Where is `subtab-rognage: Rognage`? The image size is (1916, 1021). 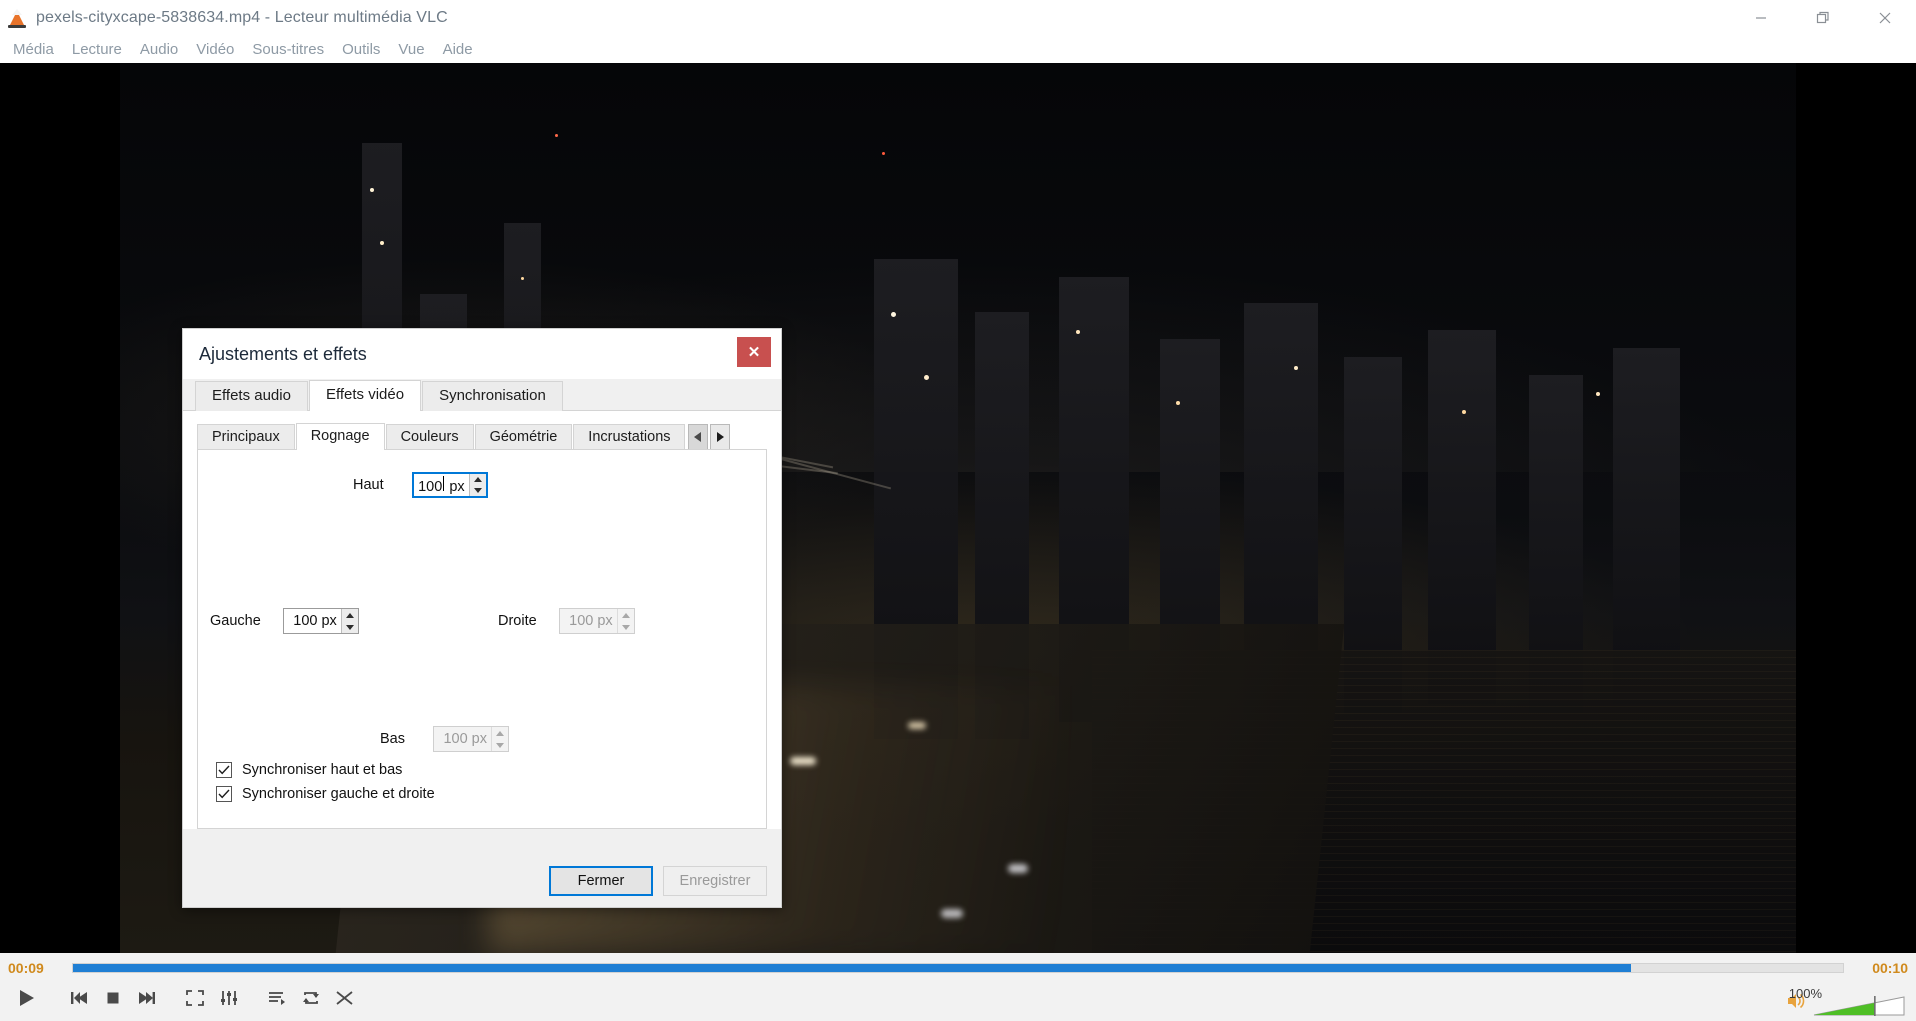 subtab-rognage: Rognage is located at coordinates (340, 436).